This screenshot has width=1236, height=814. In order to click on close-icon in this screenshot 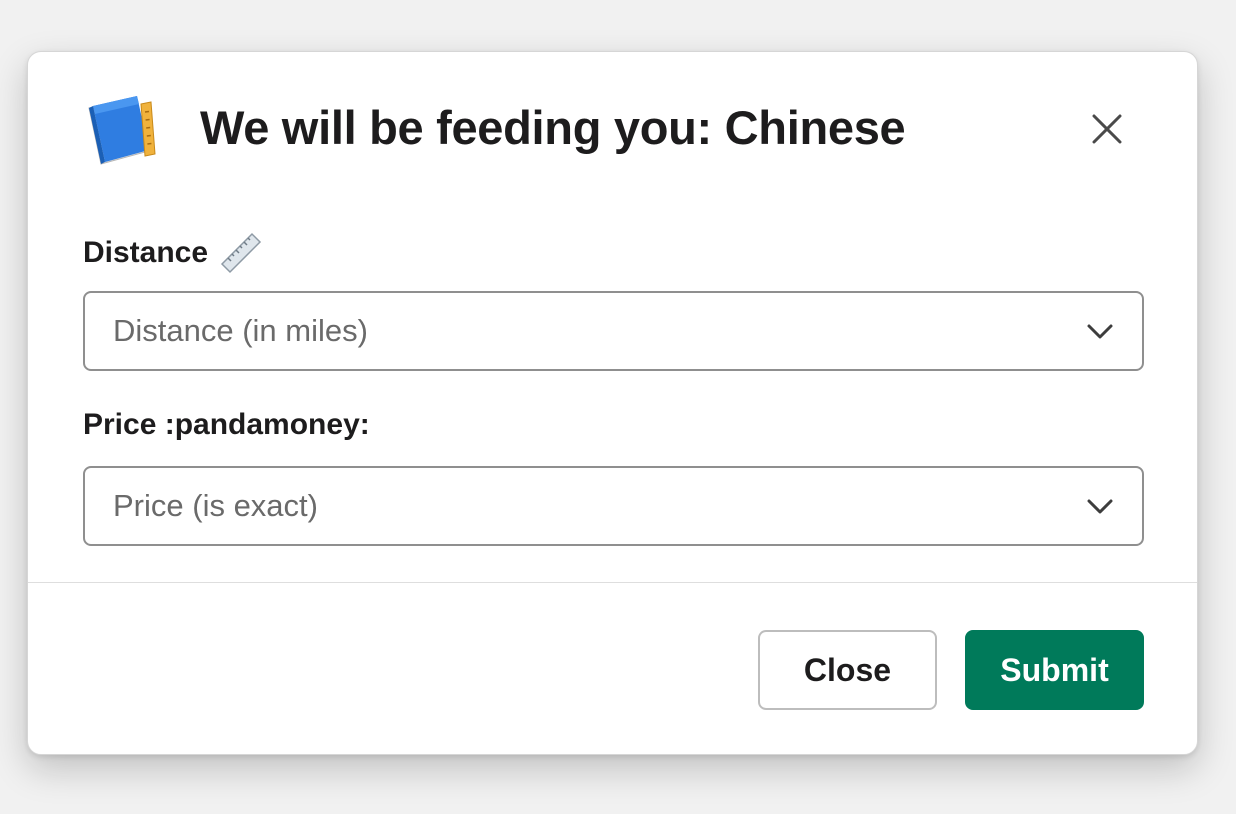, I will do `click(1107, 129)`.